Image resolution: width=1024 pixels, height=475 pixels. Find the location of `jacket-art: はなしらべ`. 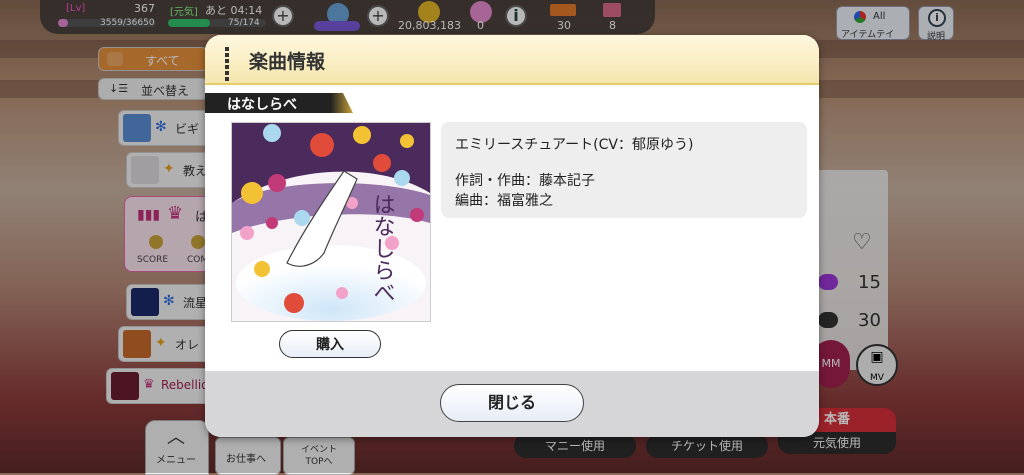

jacket-art: はなしらべ is located at coordinates (331, 222).